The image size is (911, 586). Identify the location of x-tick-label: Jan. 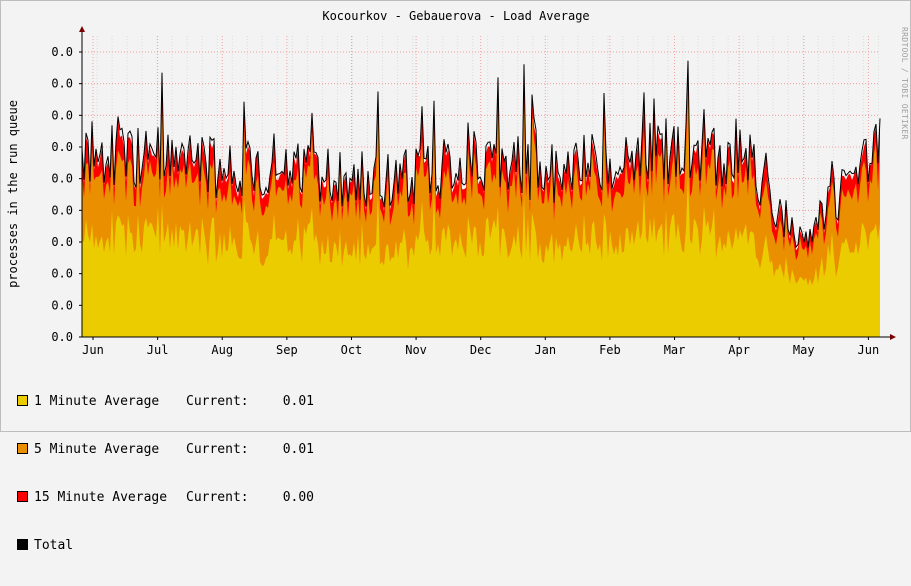
(545, 350).